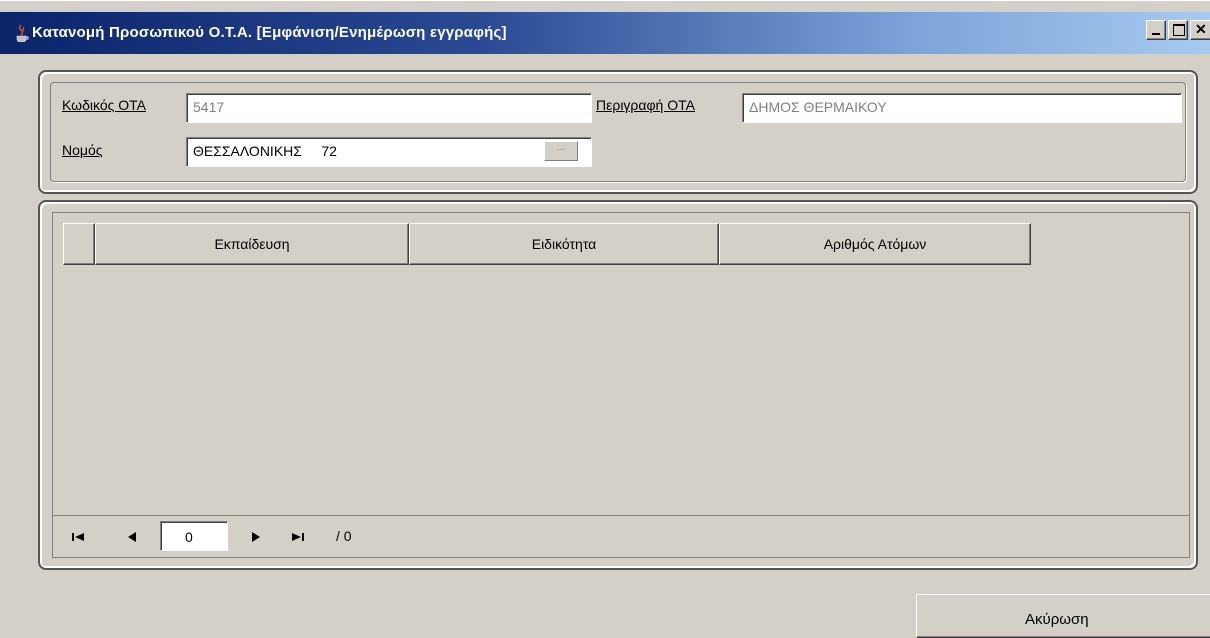 Image resolution: width=1210 pixels, height=638 pixels. Describe the element at coordinates (78, 537) in the screenshot. I see `first-record-icon` at that location.